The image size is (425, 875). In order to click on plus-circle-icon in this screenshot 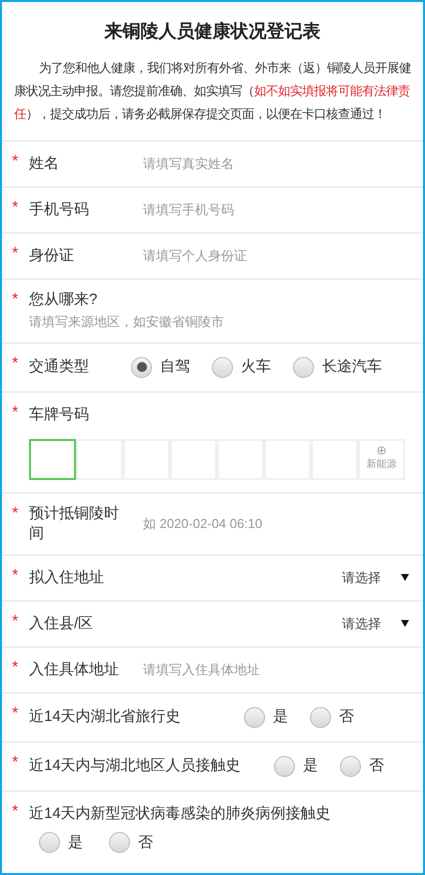, I will do `click(381, 450)`.